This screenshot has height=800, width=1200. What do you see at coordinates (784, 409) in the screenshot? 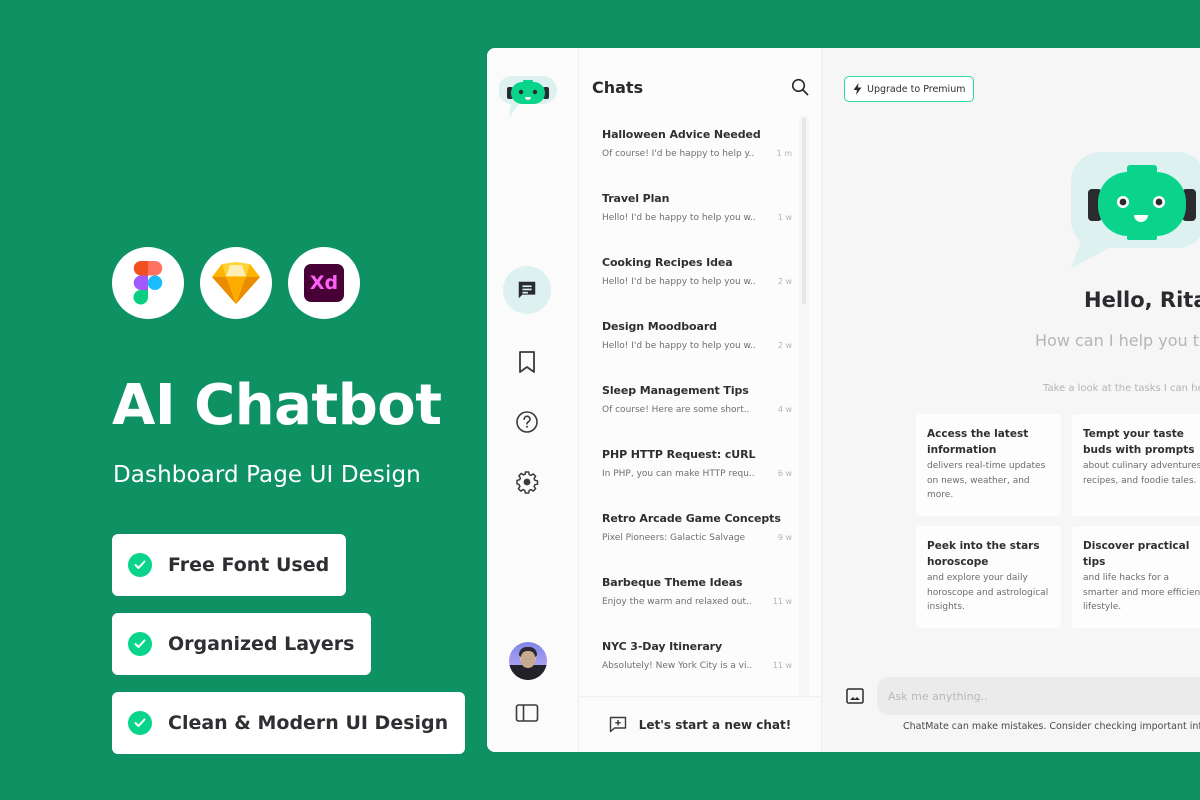
I see `chat-time: 4 w` at bounding box center [784, 409].